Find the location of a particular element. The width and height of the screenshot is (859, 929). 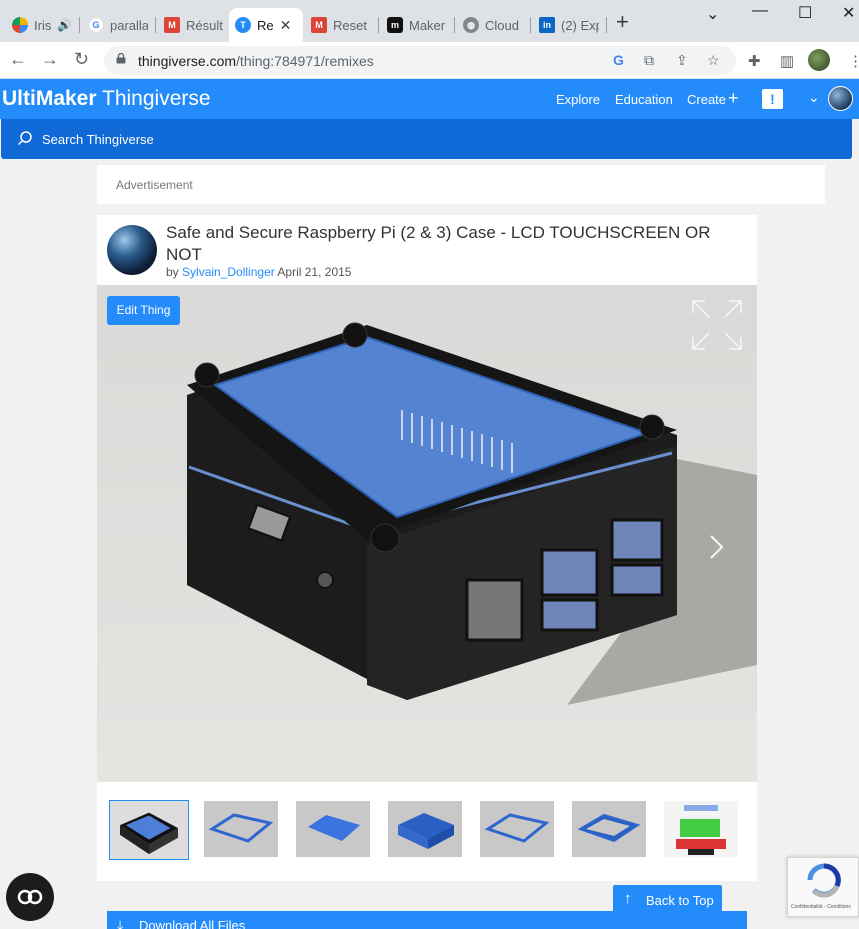

side-panel-icon: ▥ is located at coordinates (787, 61).